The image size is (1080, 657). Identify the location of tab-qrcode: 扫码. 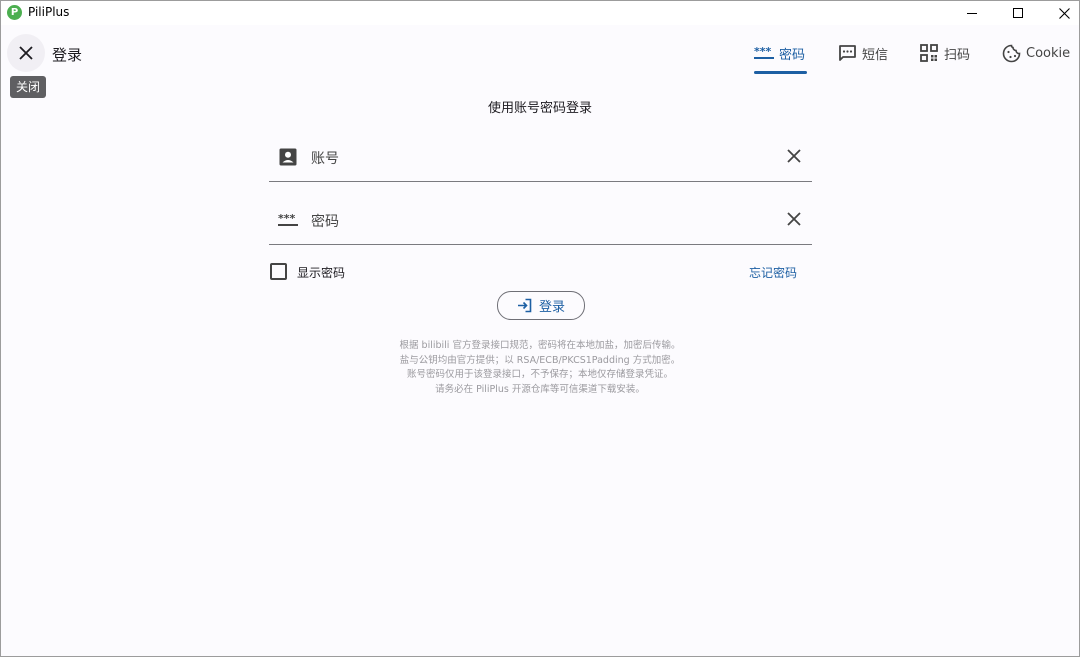
(944, 53).